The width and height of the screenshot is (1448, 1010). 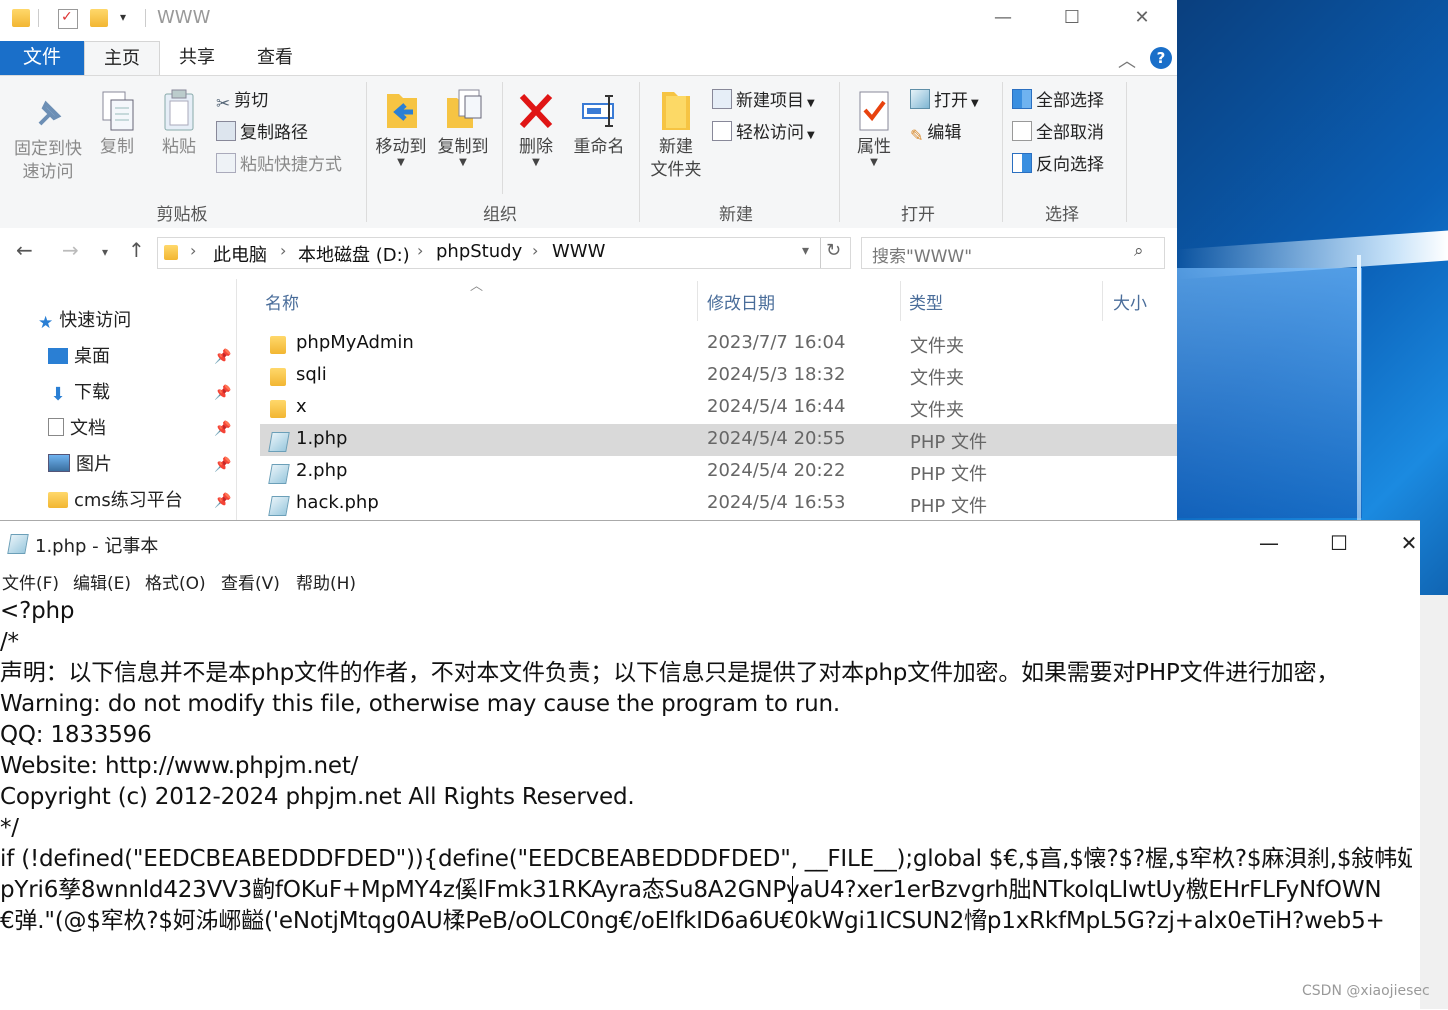 What do you see at coordinates (282, 301) in the screenshot?
I see `column-header-name: 名称` at bounding box center [282, 301].